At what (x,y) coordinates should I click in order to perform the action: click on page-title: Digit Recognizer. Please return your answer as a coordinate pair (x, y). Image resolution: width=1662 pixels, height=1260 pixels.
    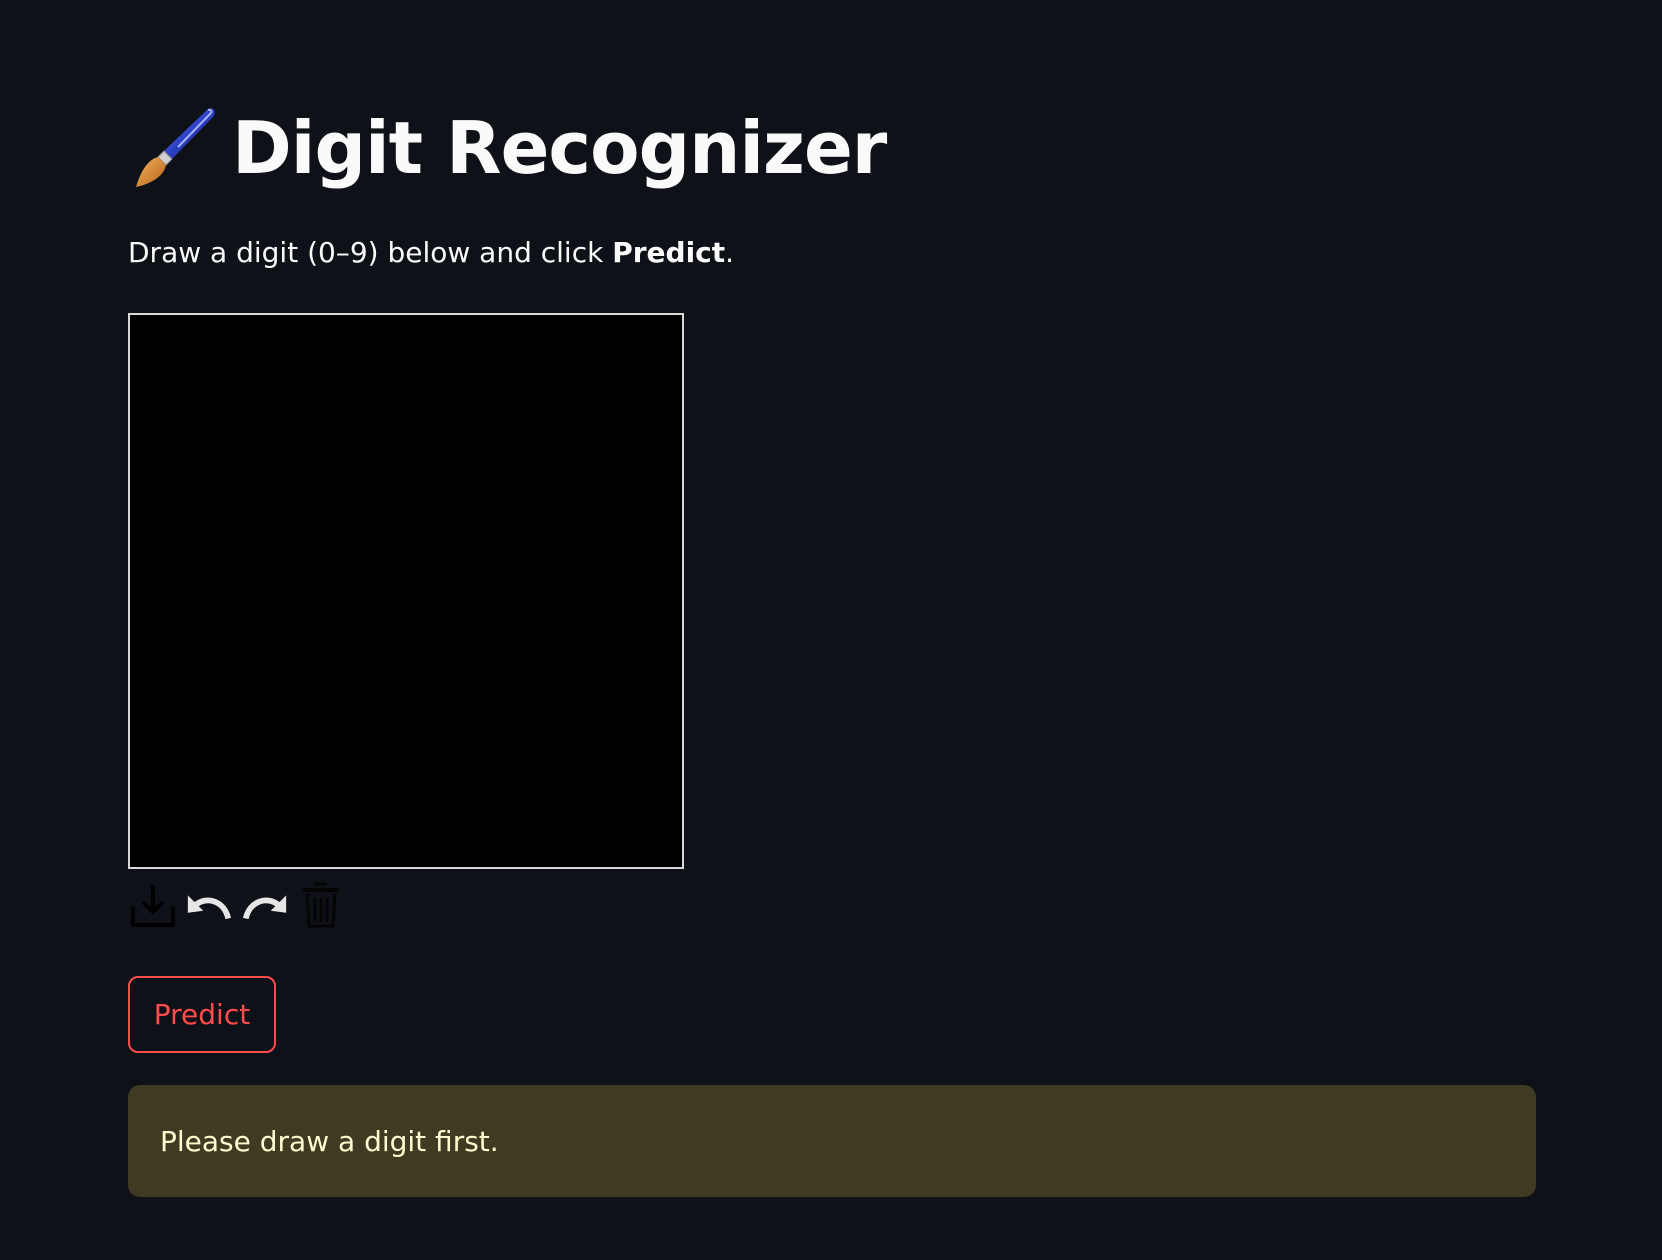
    Looking at the image, I should click on (559, 148).